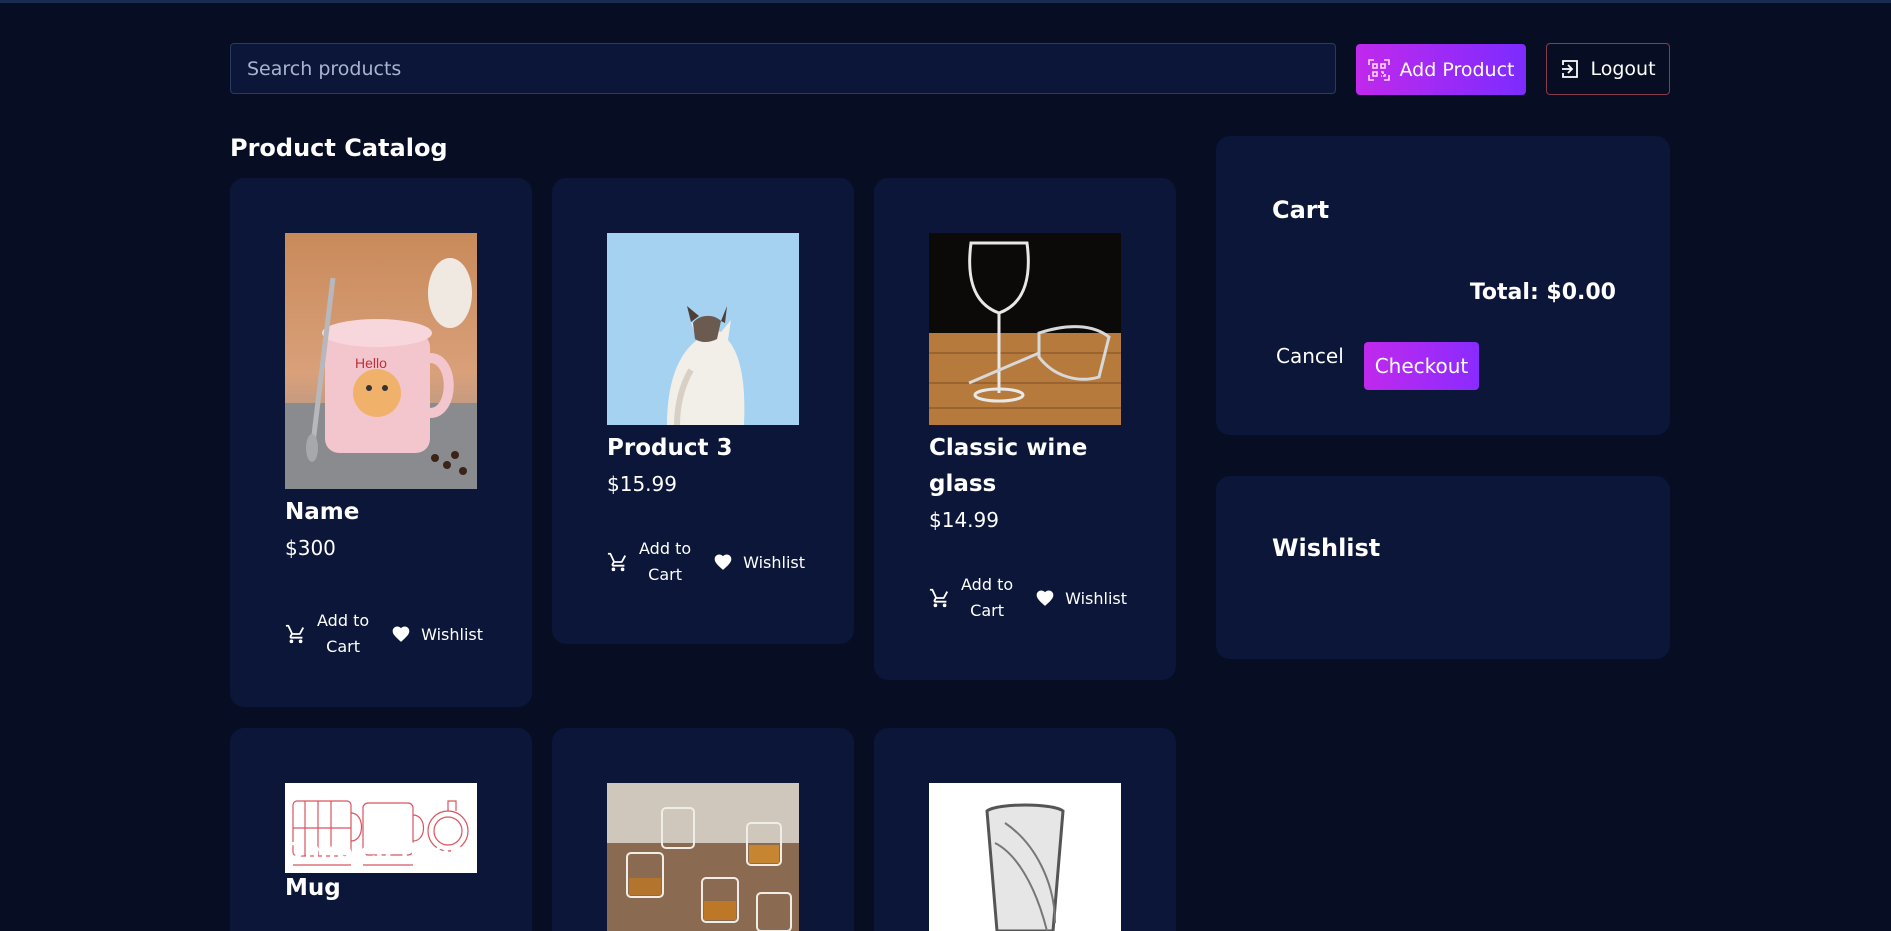  Describe the element at coordinates (1443, 285) in the screenshot. I see `cart-panel: Cart Total: $0.00 Cancel Checkout` at that location.